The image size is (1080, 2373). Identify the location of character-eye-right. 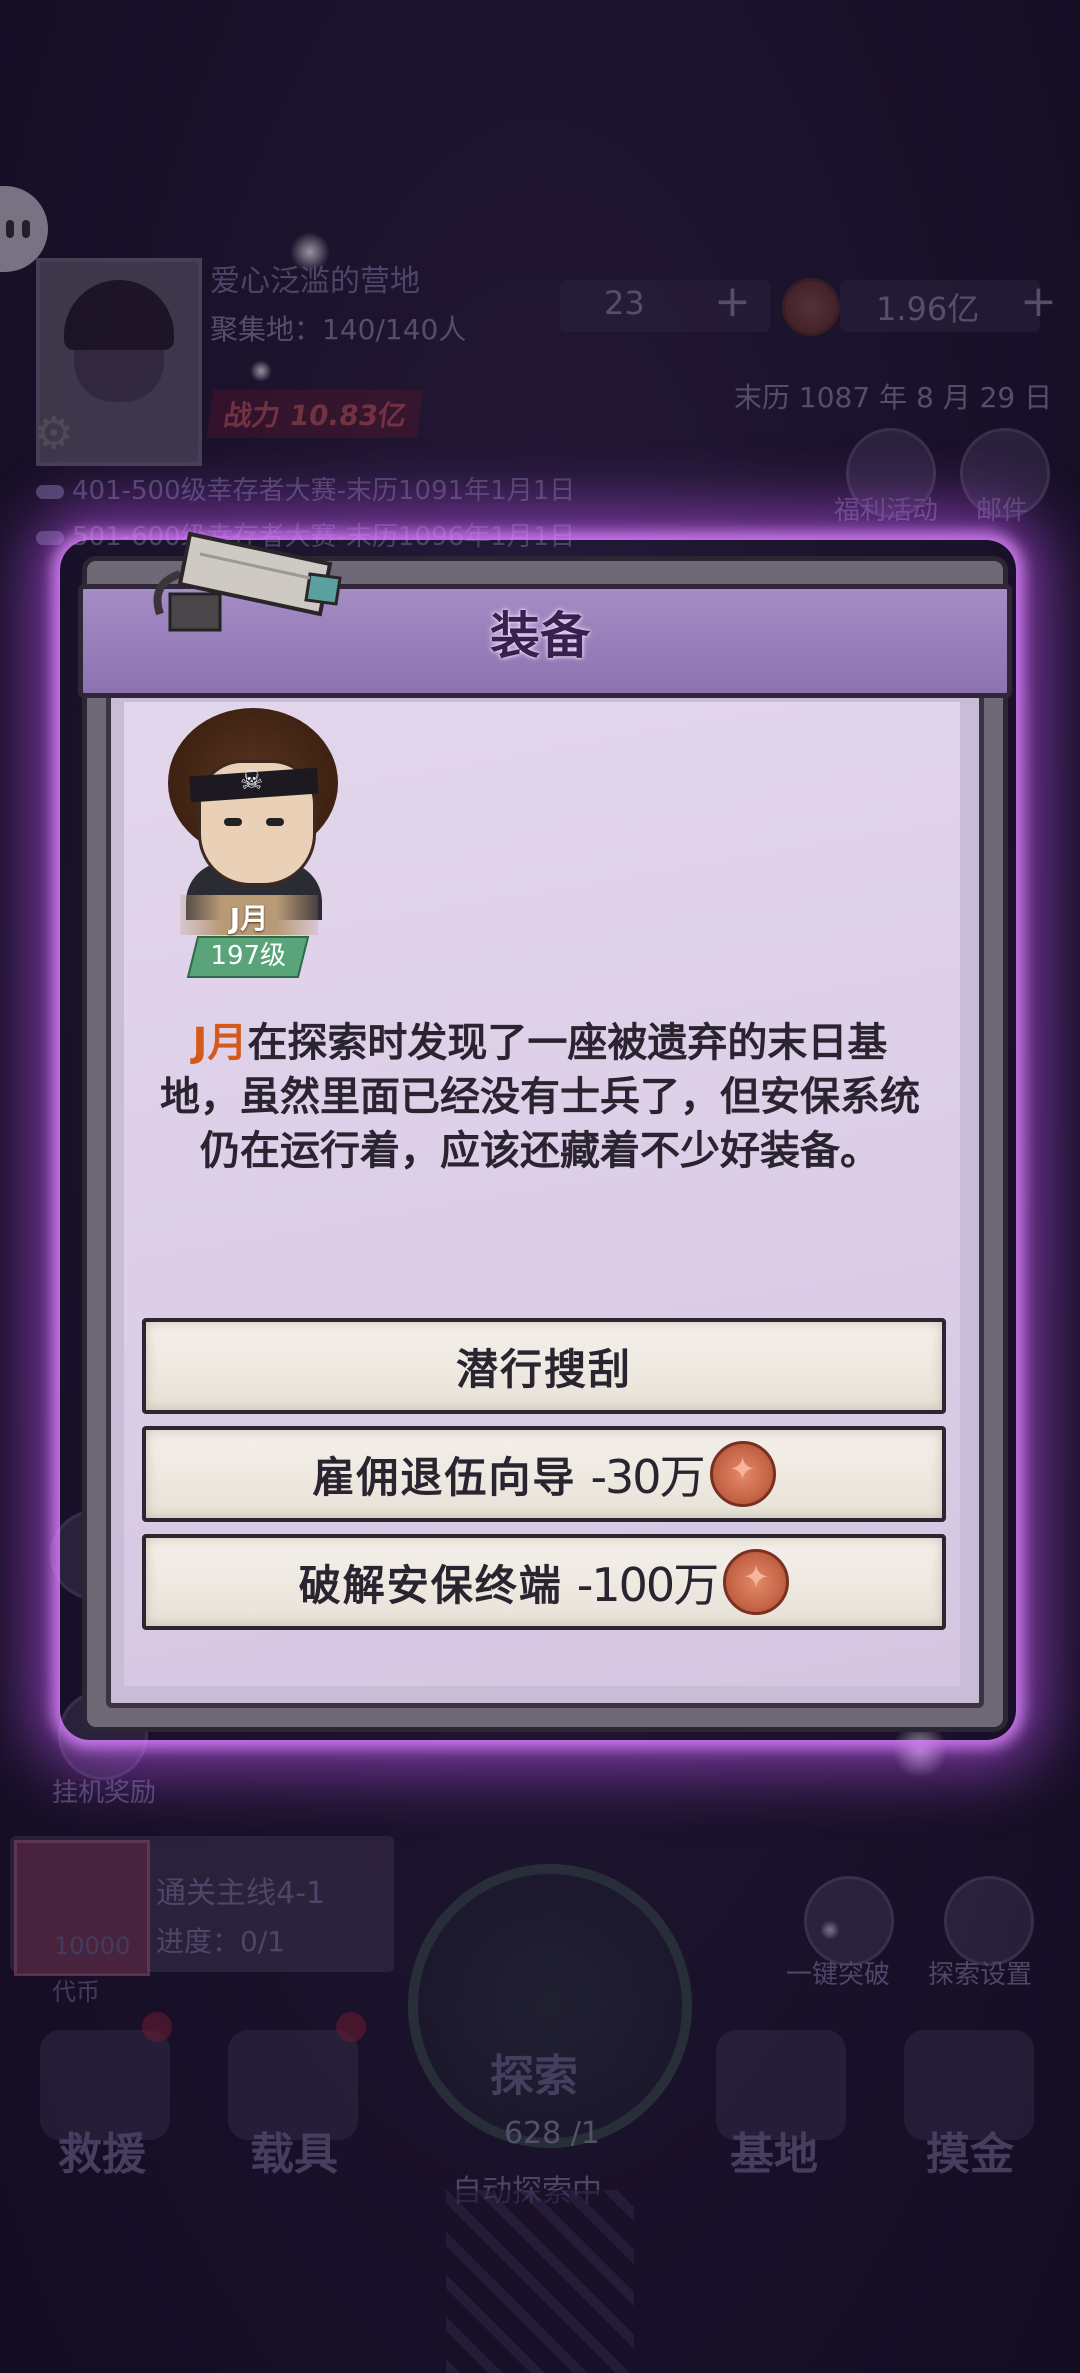
(275, 822).